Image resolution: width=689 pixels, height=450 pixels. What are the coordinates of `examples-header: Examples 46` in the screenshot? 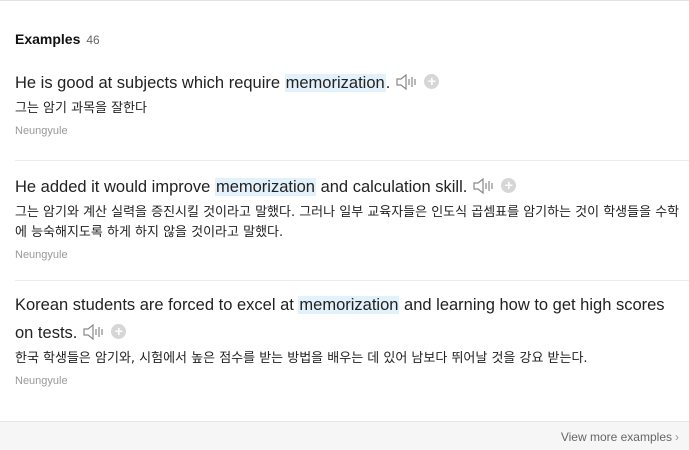 It's located at (57, 39).